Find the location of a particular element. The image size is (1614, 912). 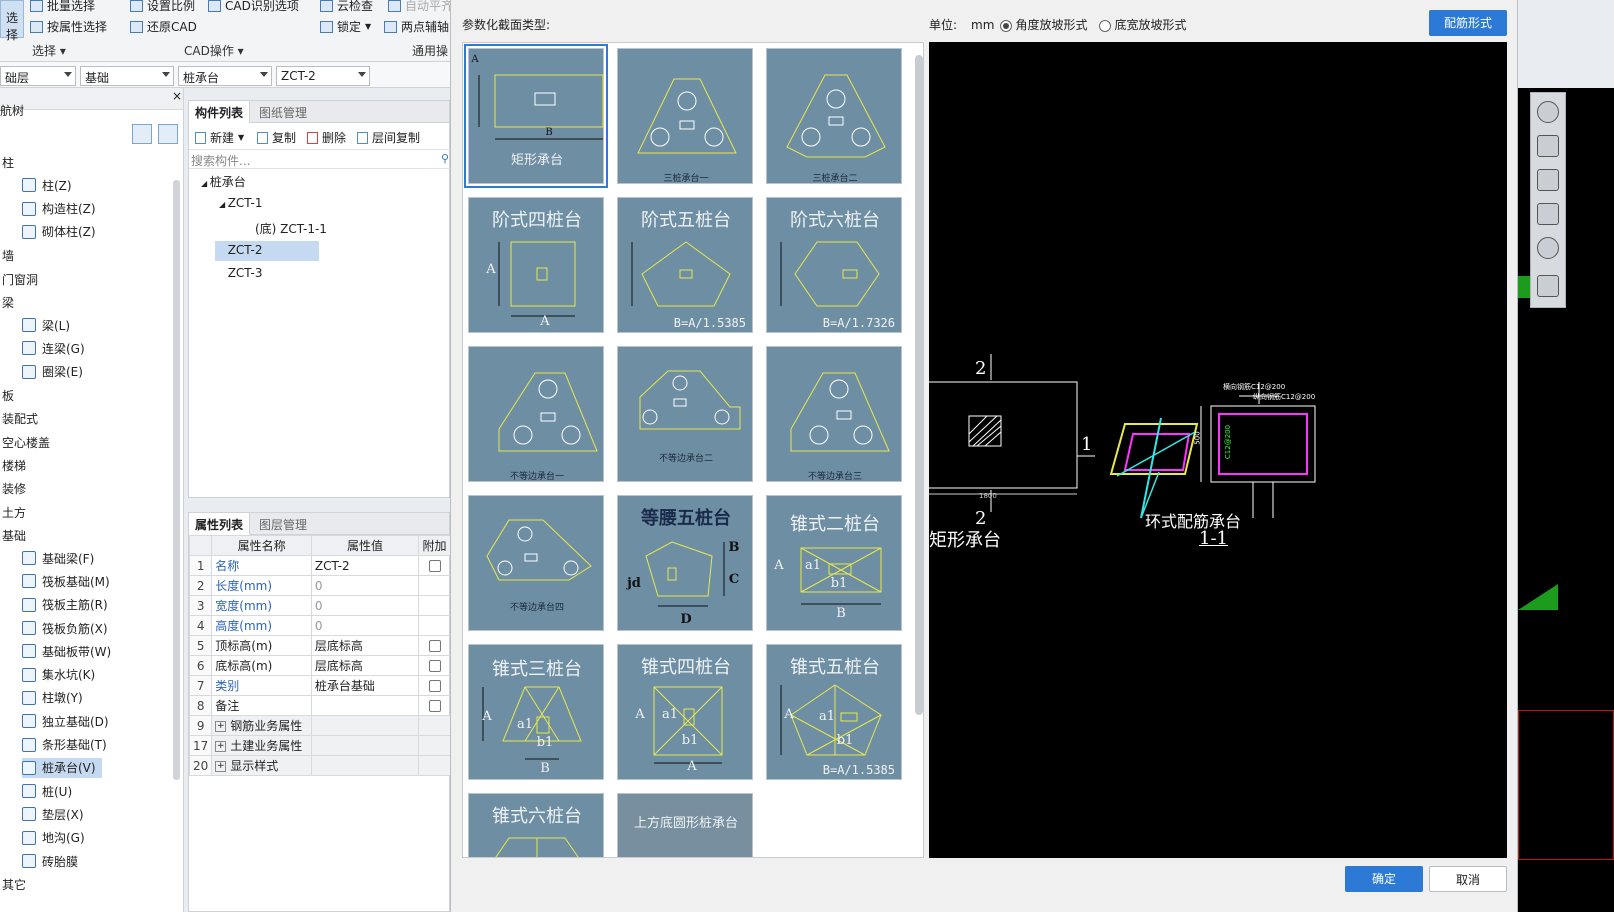

property-row: 6 底标高(m) 层底标高 is located at coordinates (319, 665).